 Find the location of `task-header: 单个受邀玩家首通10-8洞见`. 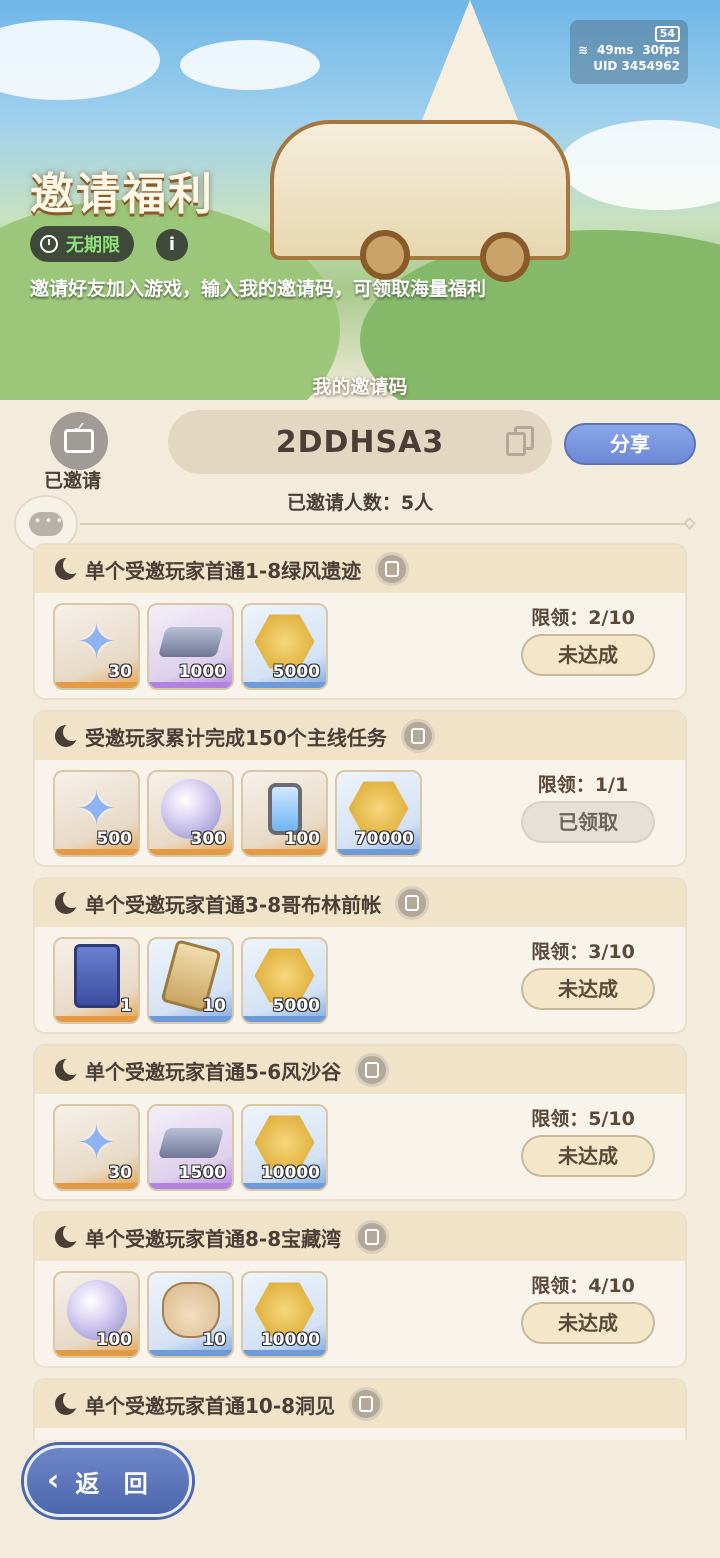

task-header: 单个受邀玩家首通10-8洞见 is located at coordinates (360, 1404).